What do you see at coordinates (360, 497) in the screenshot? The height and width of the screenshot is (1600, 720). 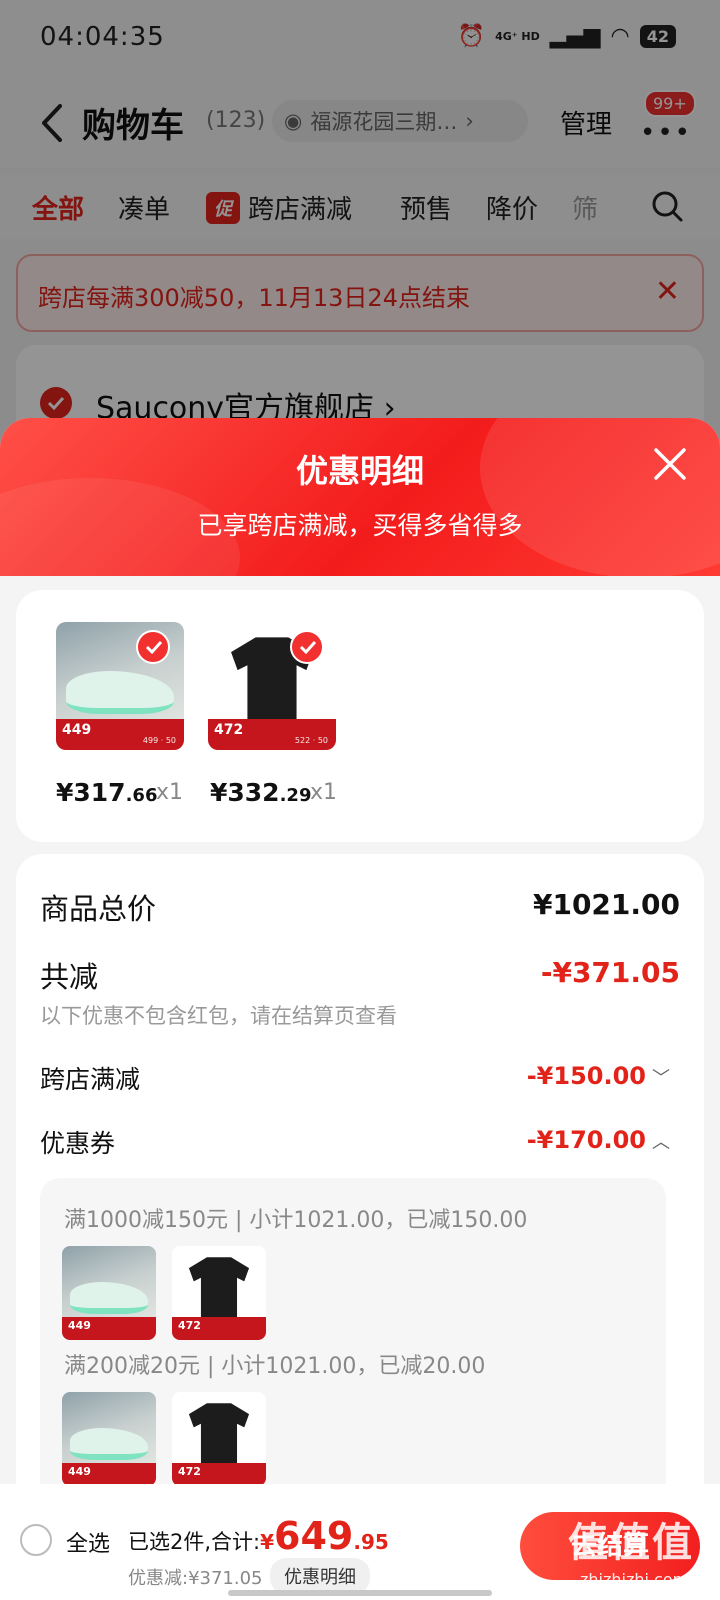 I see `sheet-header: 优惠明细 已享跨店满减，买得多省得多` at bounding box center [360, 497].